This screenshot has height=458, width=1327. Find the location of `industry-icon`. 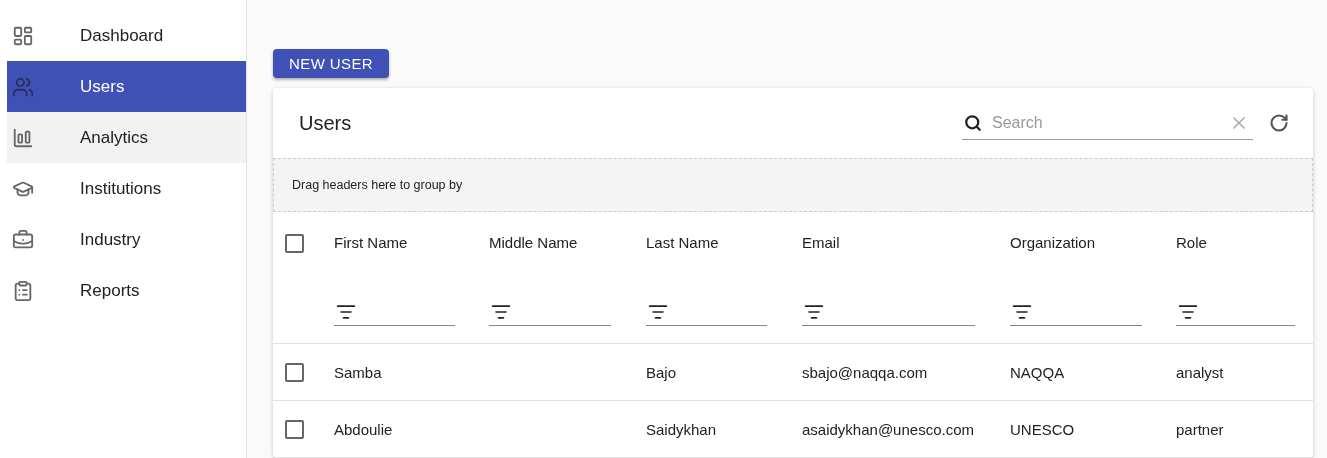

industry-icon is located at coordinates (23, 239).